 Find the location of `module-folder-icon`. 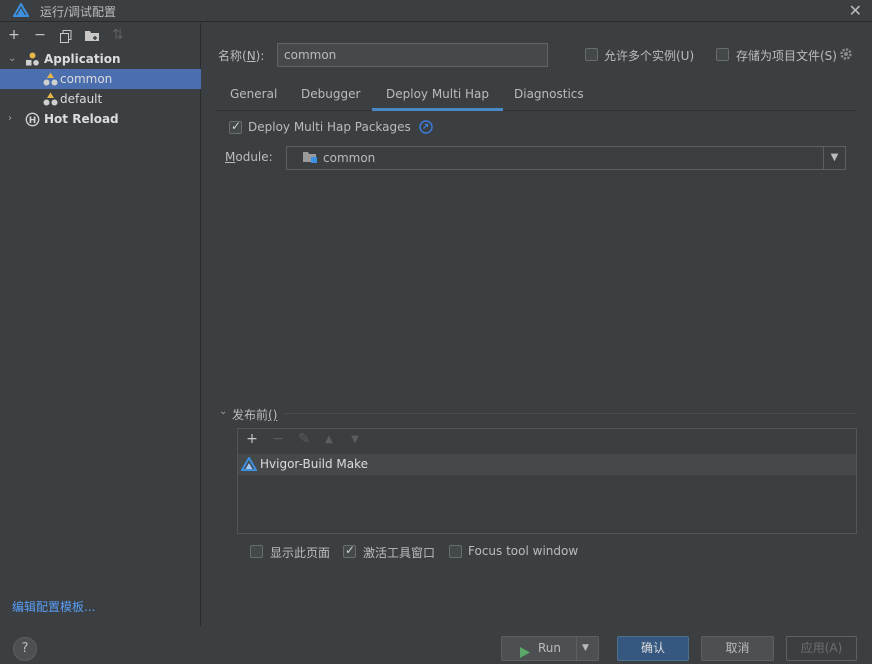

module-folder-icon is located at coordinates (311, 159).